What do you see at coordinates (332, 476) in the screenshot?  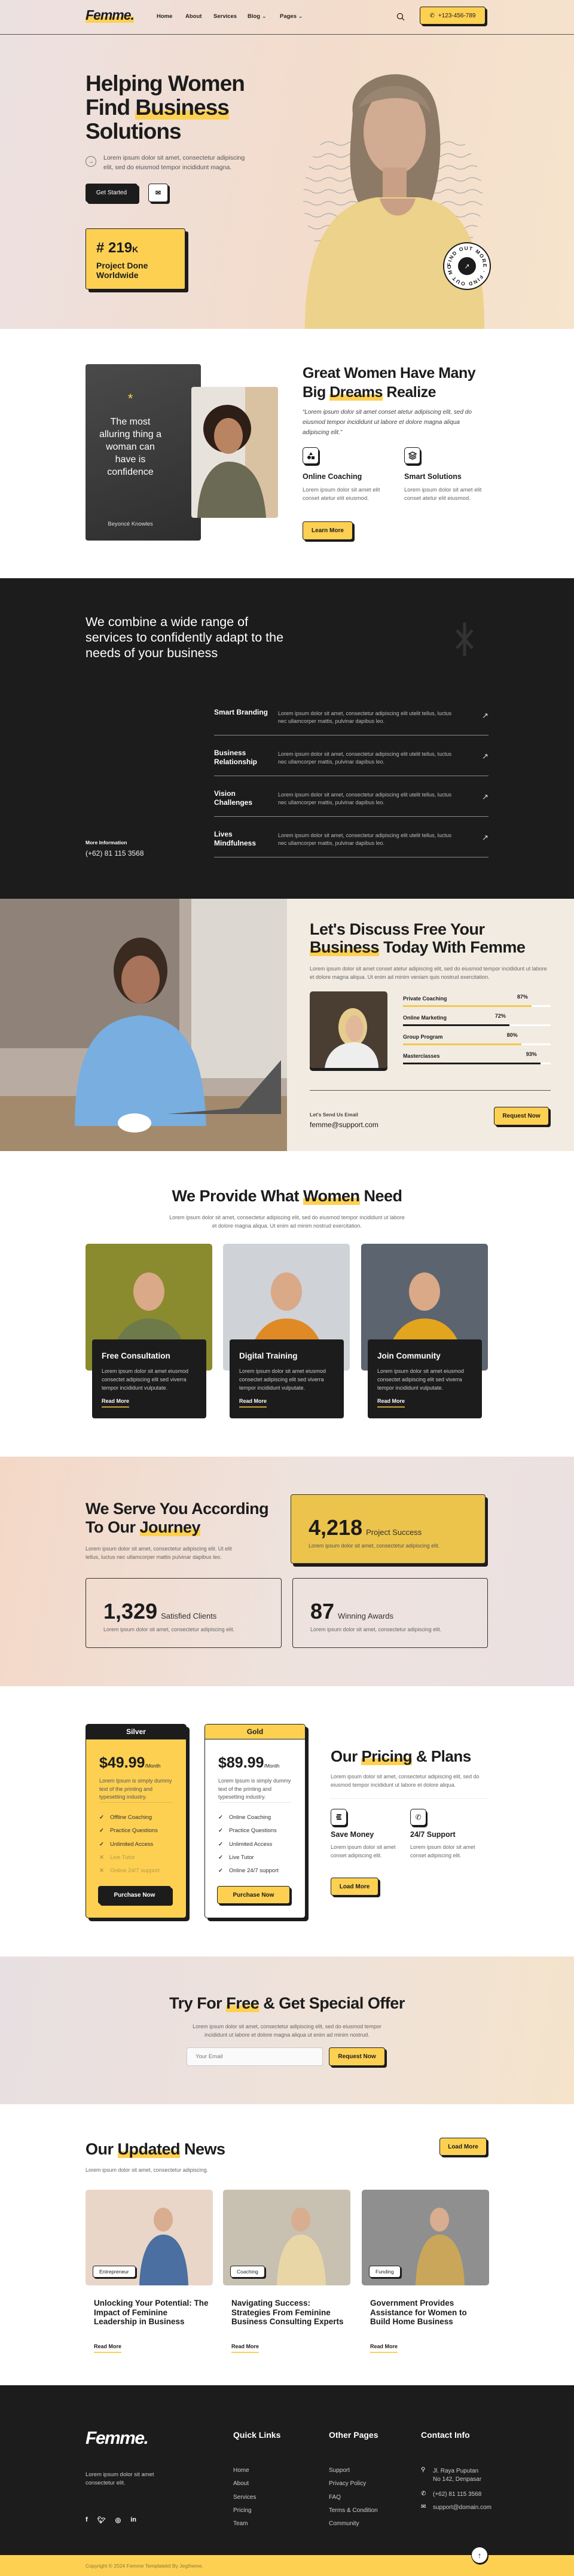 I see `feature-title: Online Coaching` at bounding box center [332, 476].